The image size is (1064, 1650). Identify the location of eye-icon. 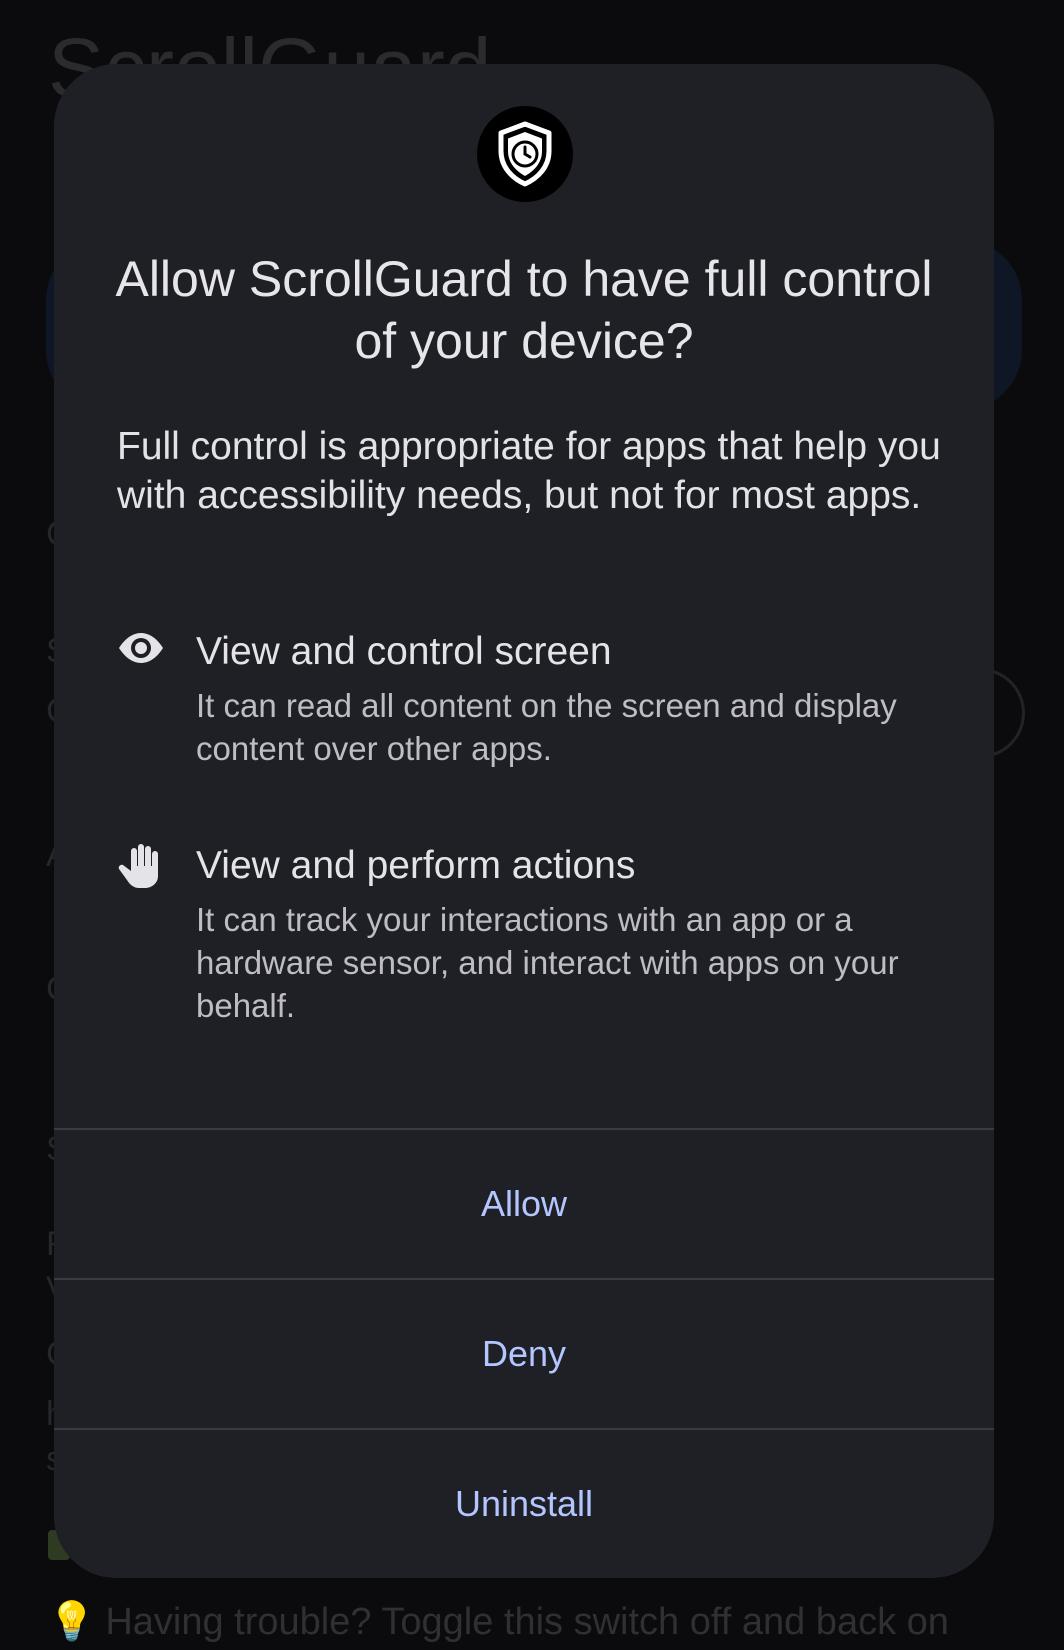
(141, 652).